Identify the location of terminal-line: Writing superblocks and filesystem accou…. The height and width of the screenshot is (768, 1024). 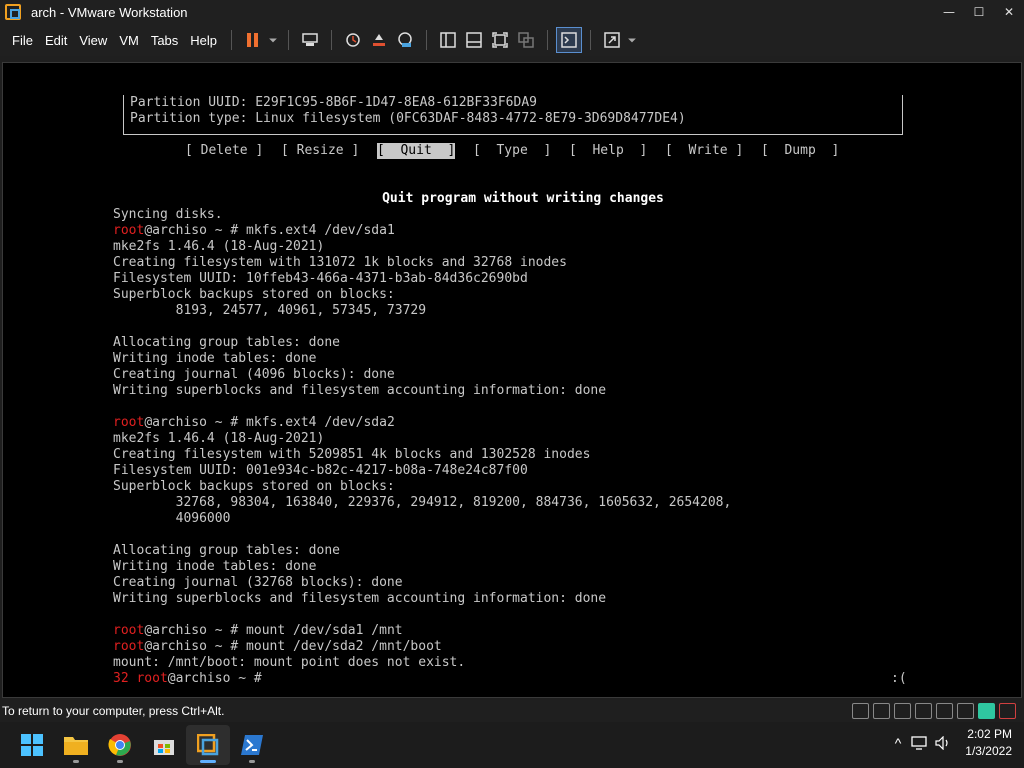
(422, 599).